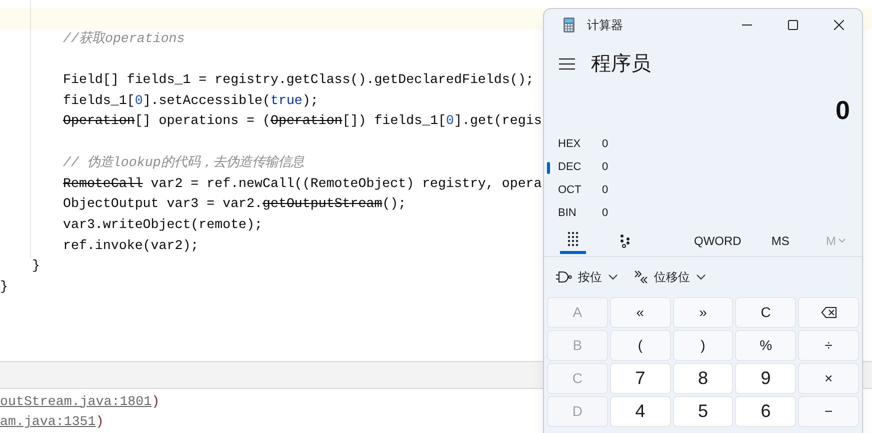 Image resolution: width=872 pixels, height=433 pixels. Describe the element at coordinates (570, 144) in the screenshot. I see `radix-label: HEX` at that location.